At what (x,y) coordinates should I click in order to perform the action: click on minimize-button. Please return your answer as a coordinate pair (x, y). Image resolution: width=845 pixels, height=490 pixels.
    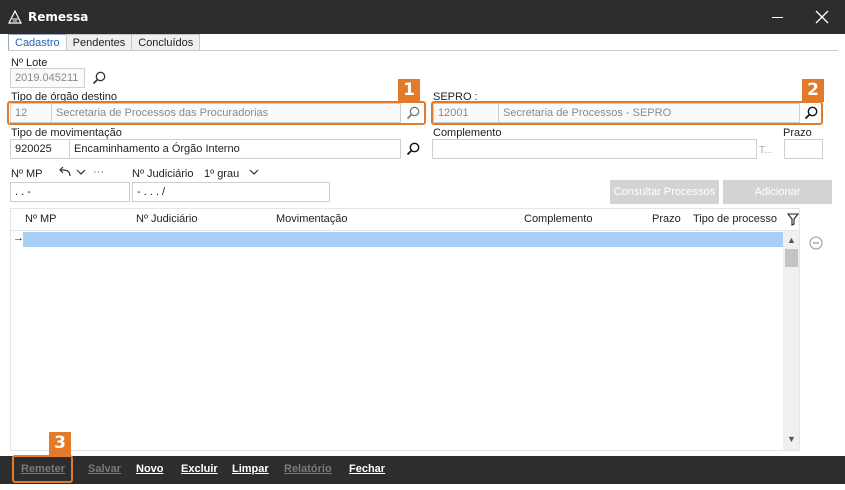
    Looking at the image, I should click on (778, 17).